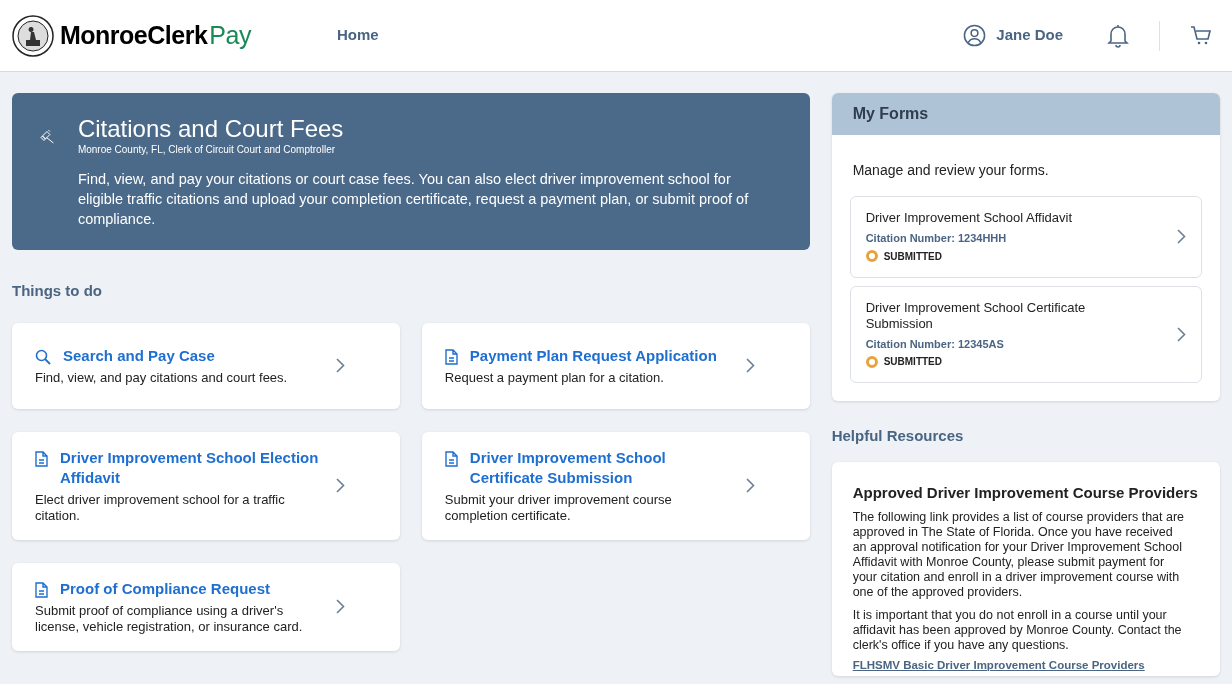  What do you see at coordinates (1025, 492) in the screenshot?
I see `resource-title: Approved Driver Improvement Course Providers` at bounding box center [1025, 492].